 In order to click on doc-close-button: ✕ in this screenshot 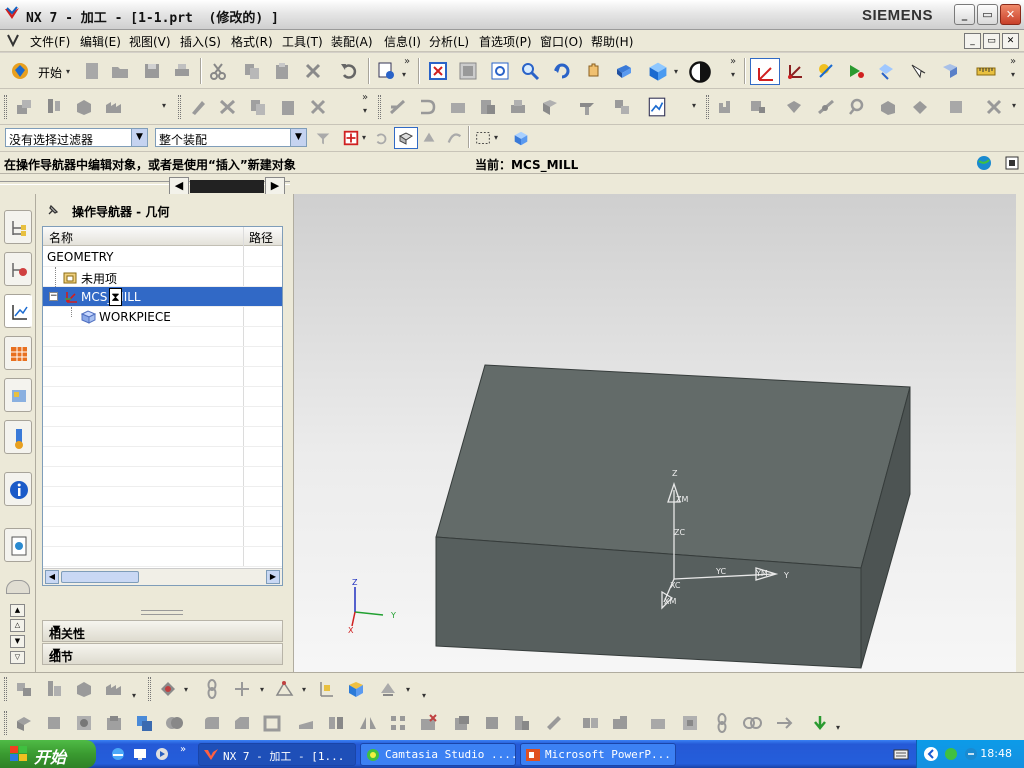, I will do `click(1010, 41)`.